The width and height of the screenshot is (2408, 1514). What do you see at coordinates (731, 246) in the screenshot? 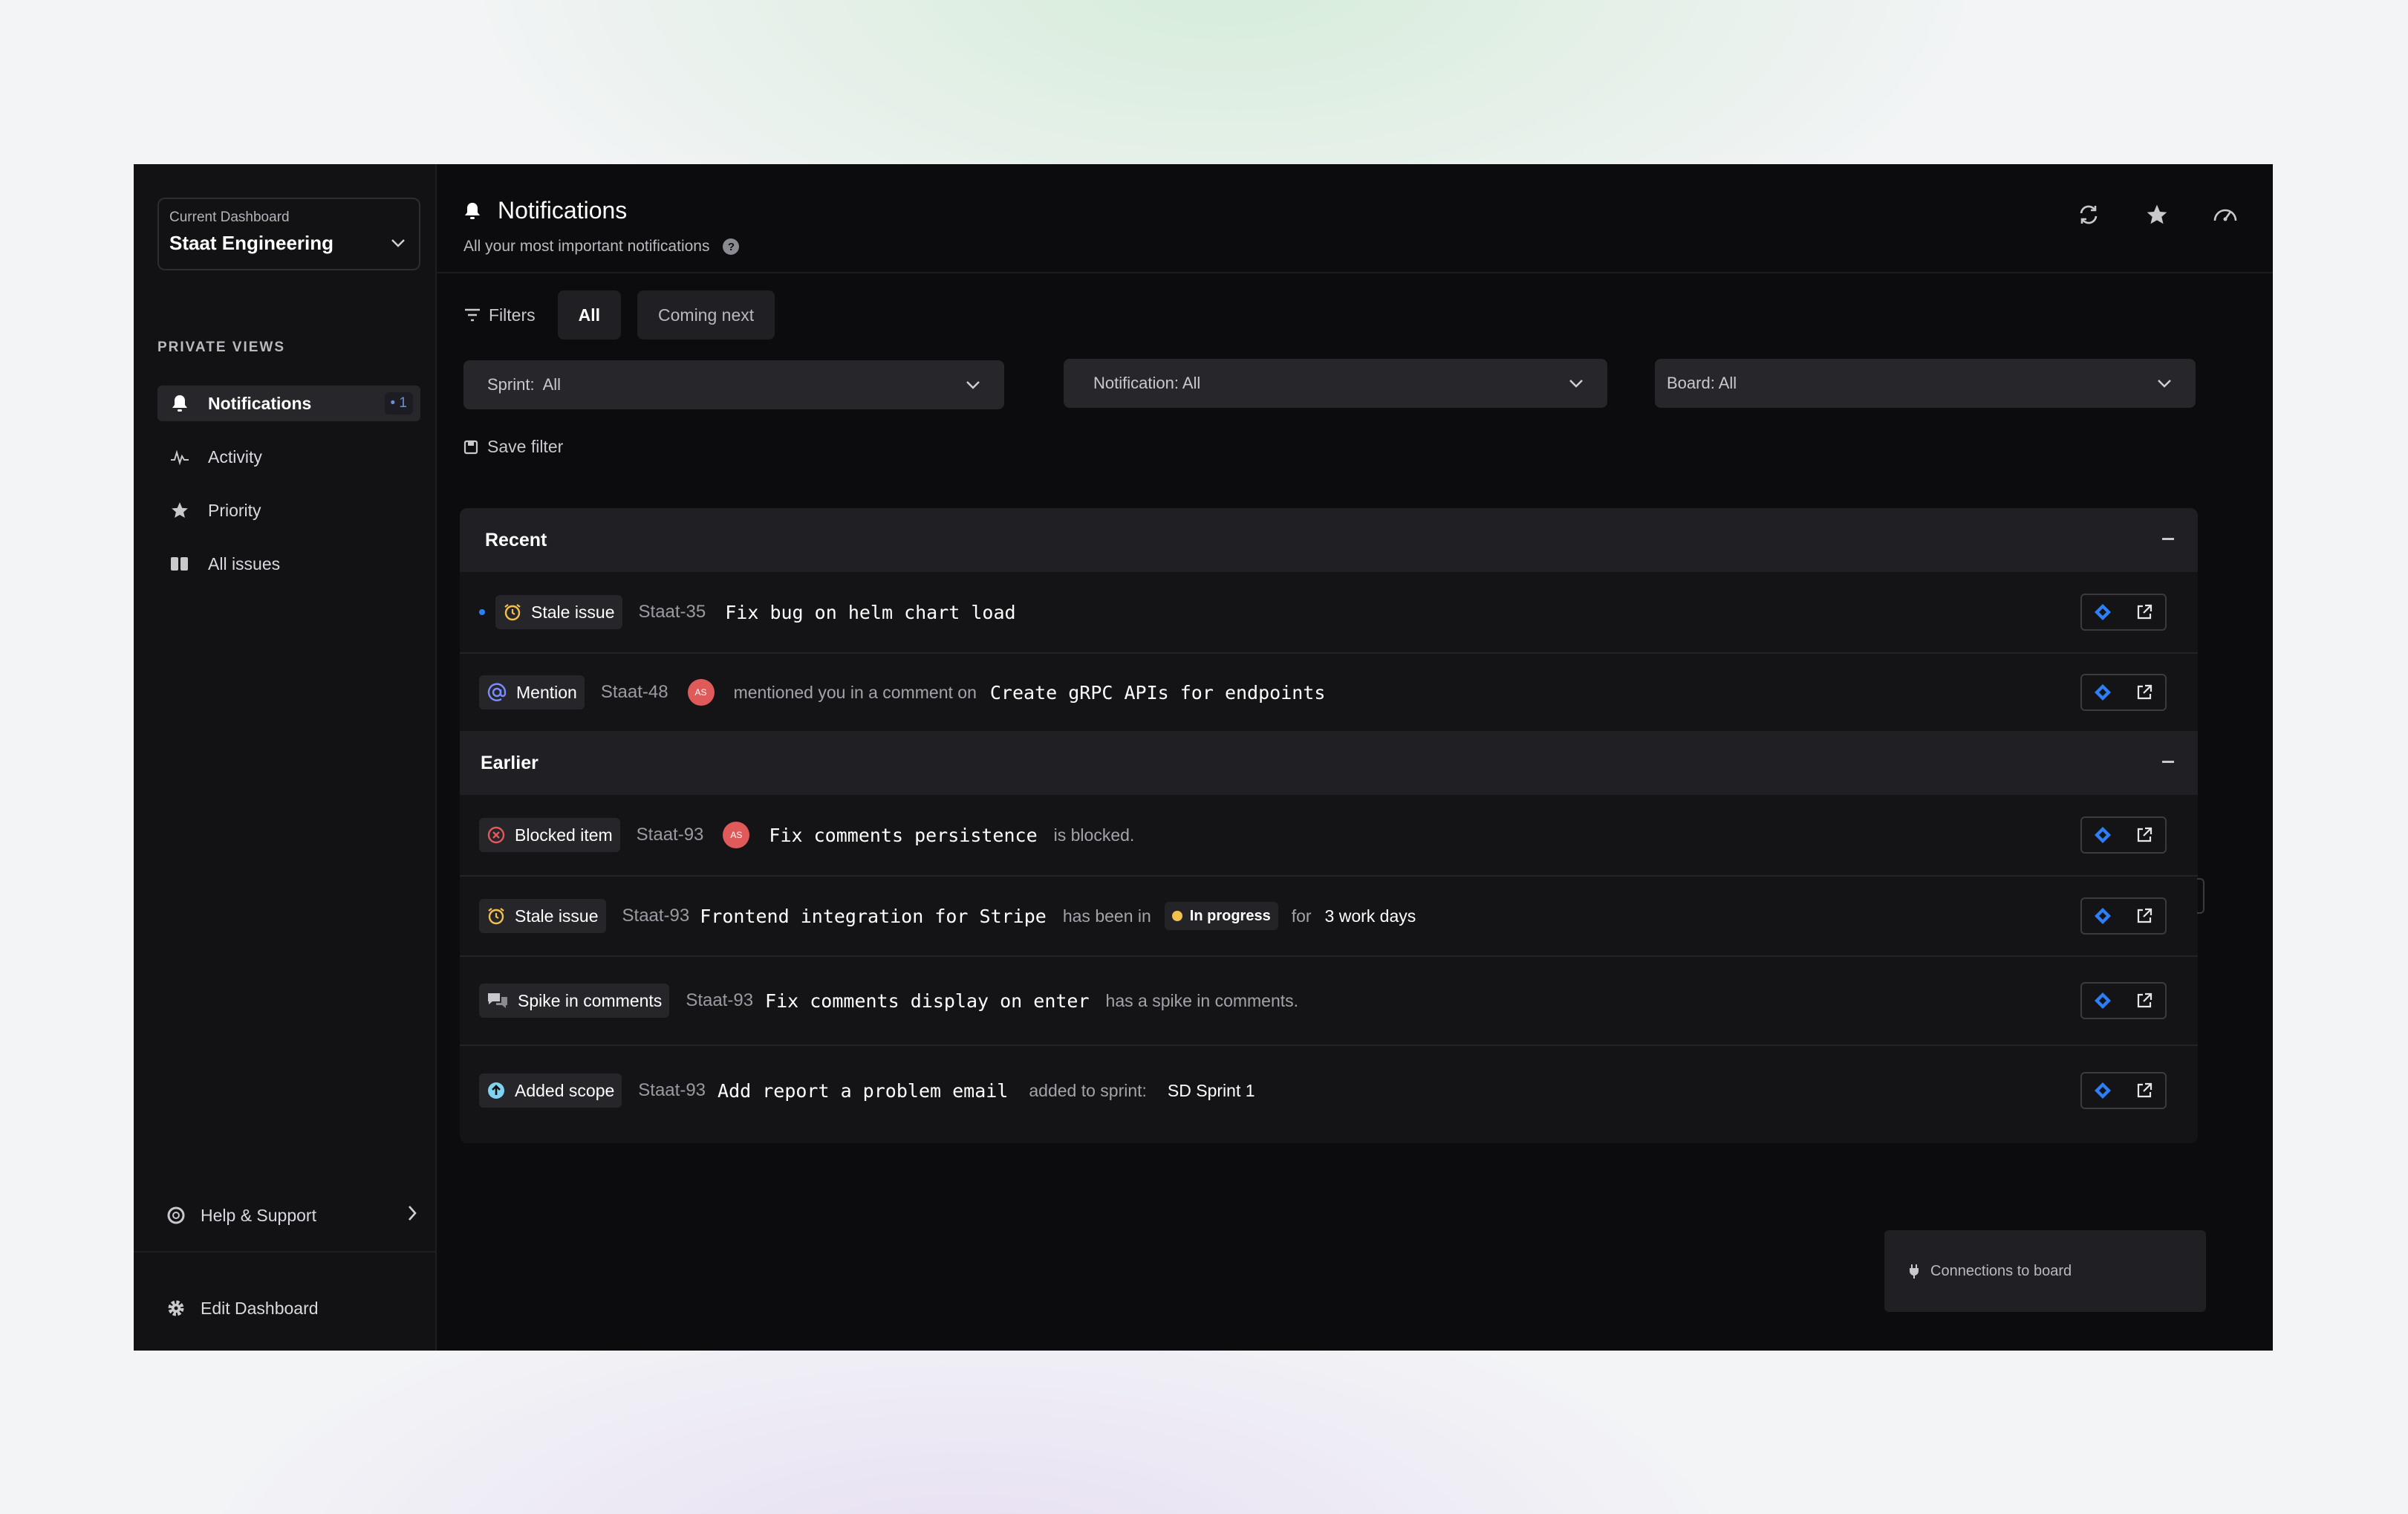
I see `help-icon: ?` at bounding box center [731, 246].